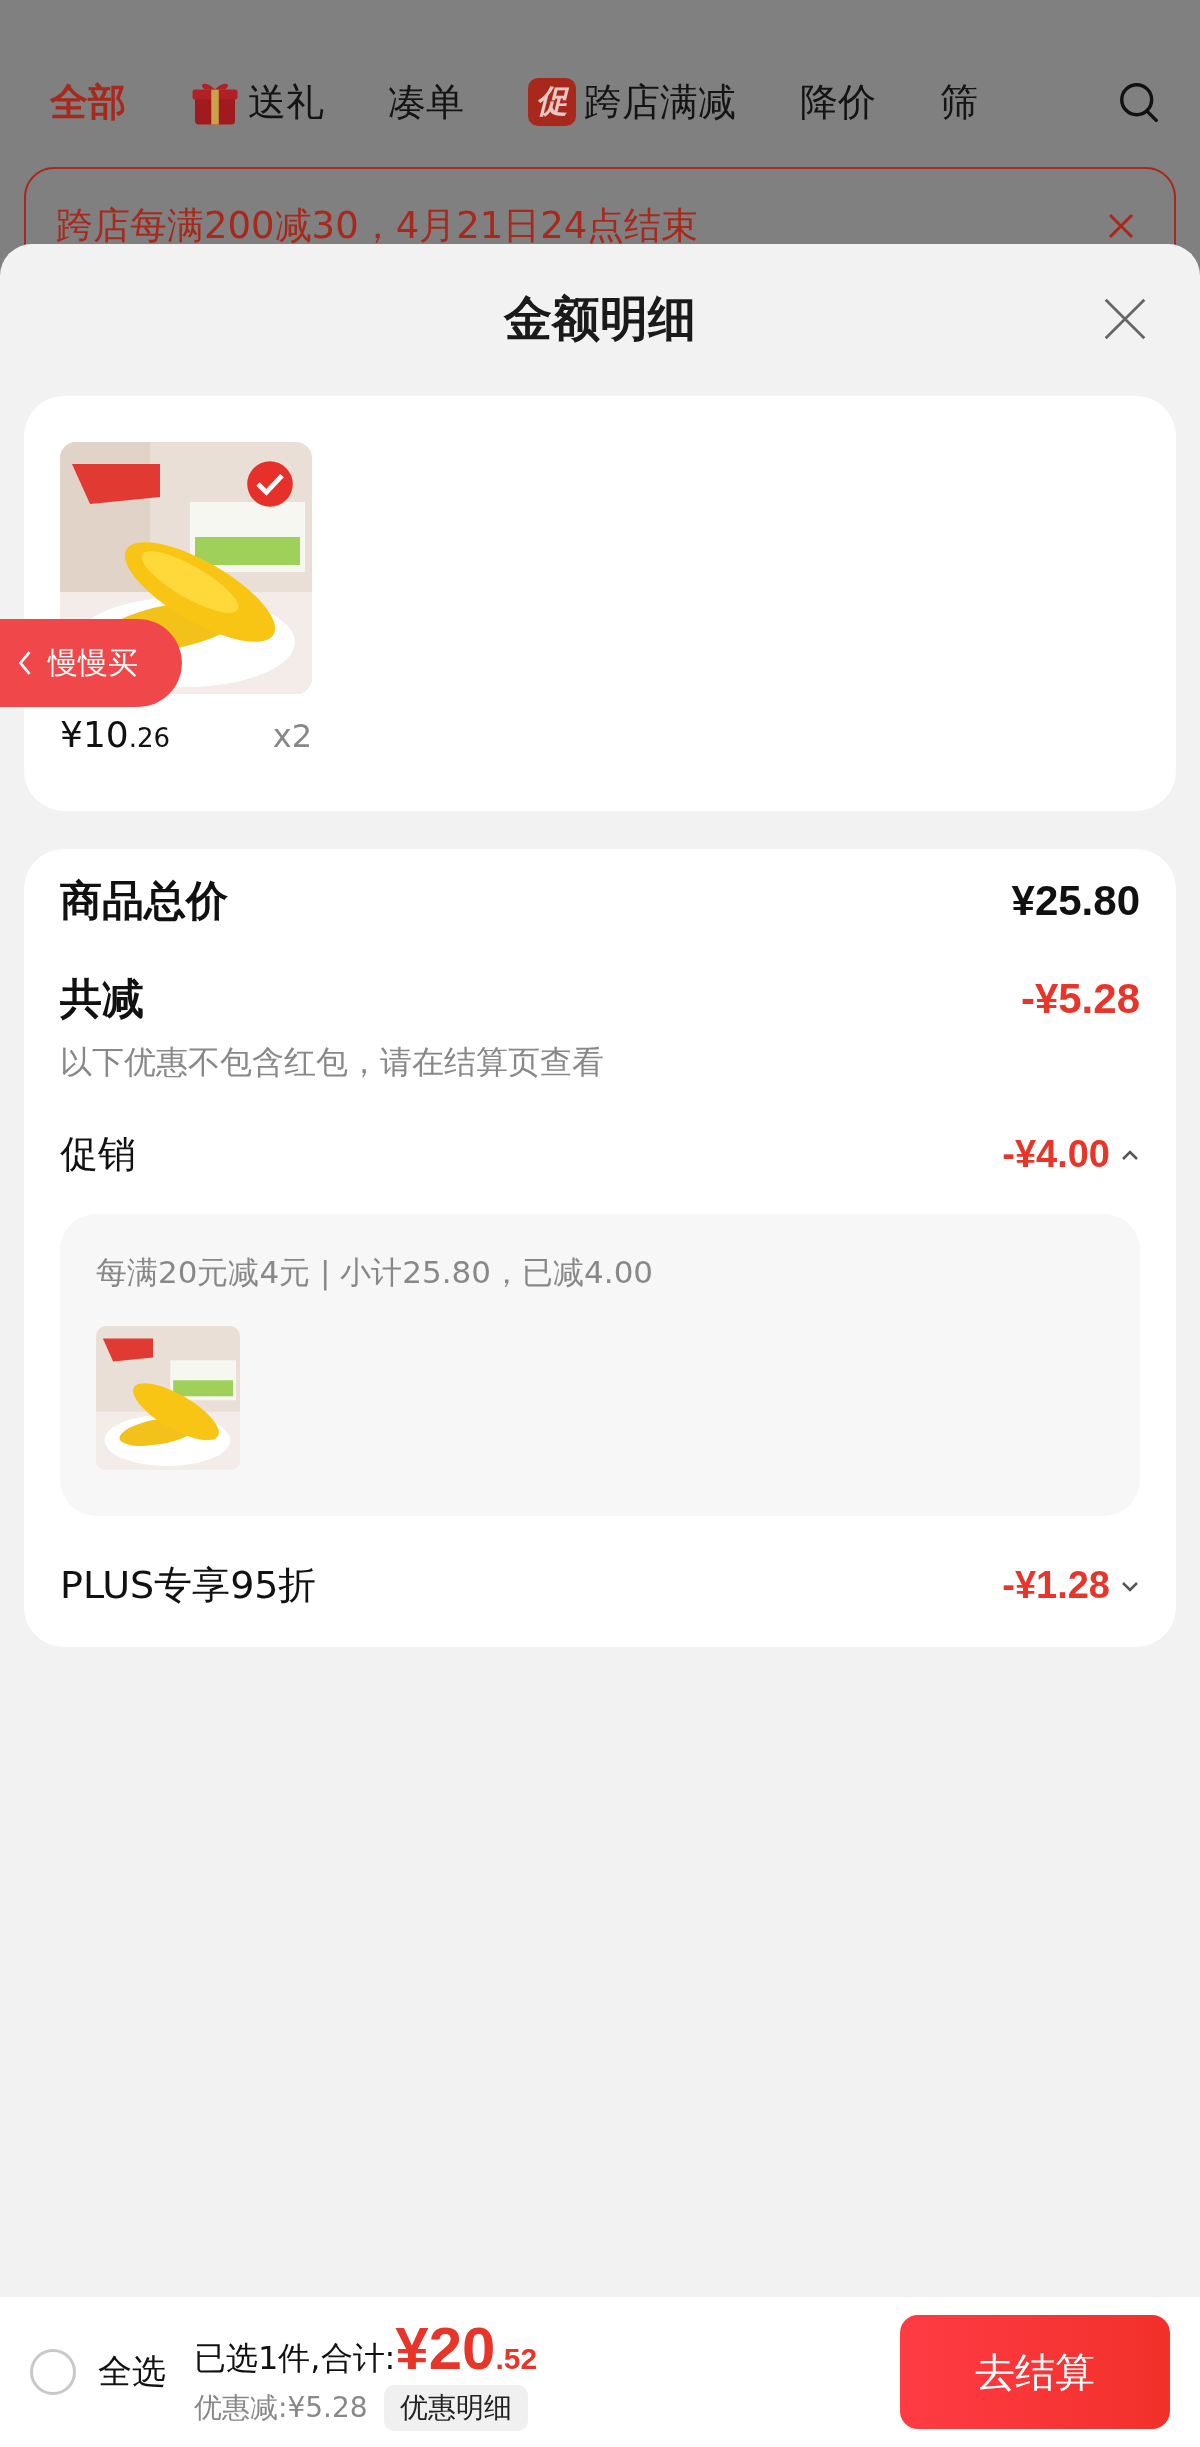  I want to click on promotion-row: PLUS专享95折 -¥1.28, so click(600, 1585).